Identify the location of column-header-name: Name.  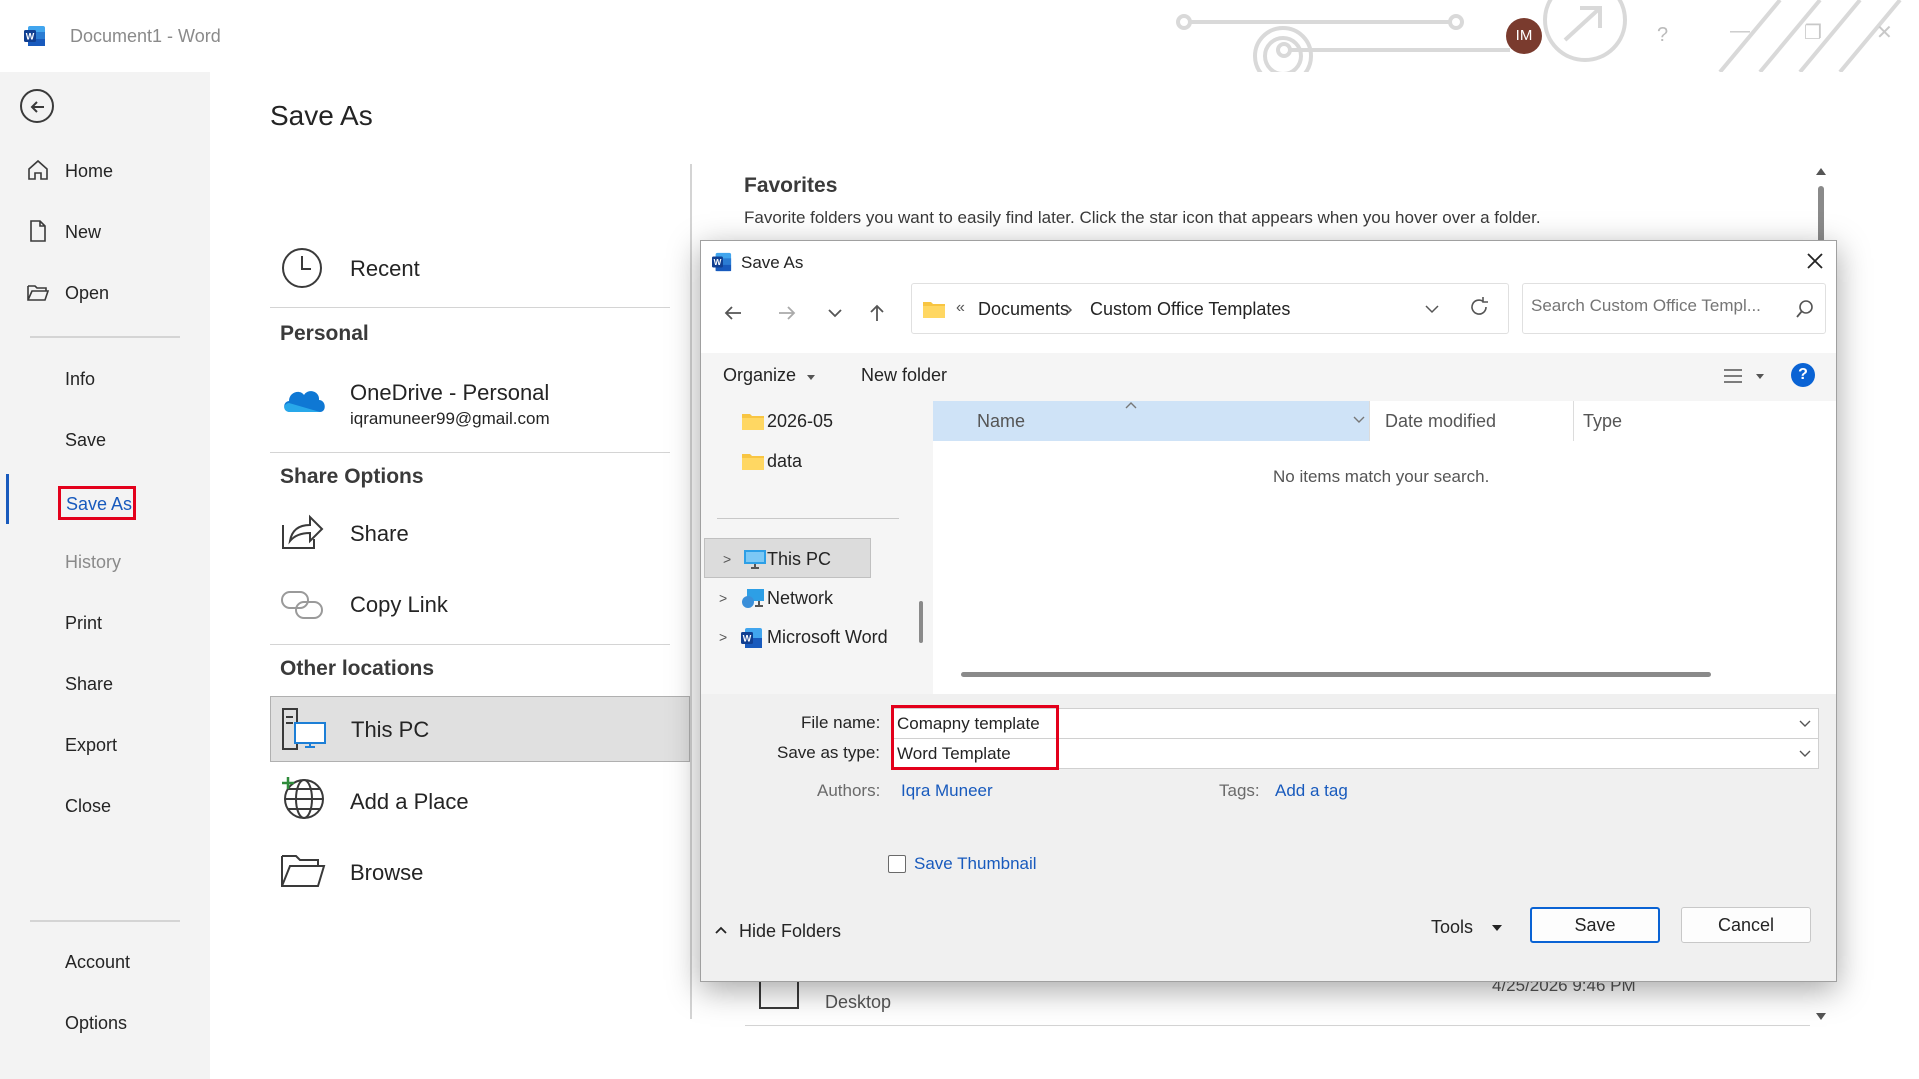
(1151, 421).